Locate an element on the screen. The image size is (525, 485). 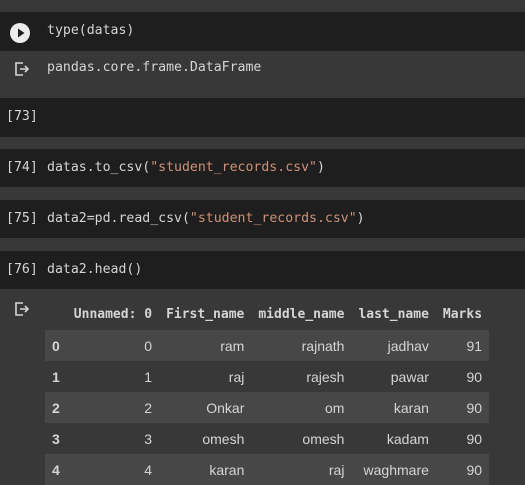
row-index: 4 is located at coordinates (56, 469).